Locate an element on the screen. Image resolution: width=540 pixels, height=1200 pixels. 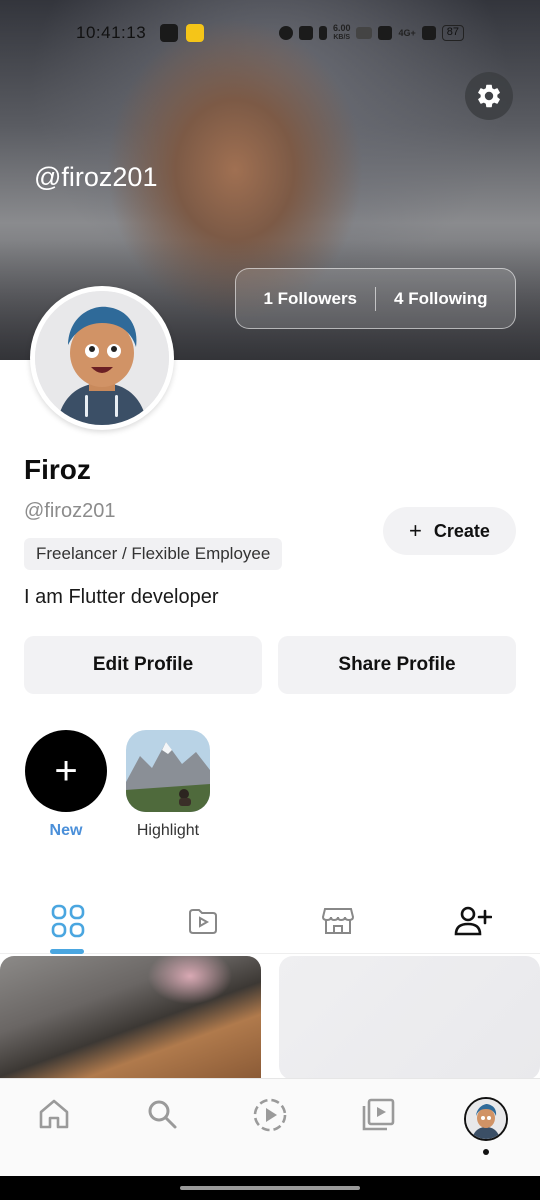
system-nav-bar is located at coordinates (270, 1188).